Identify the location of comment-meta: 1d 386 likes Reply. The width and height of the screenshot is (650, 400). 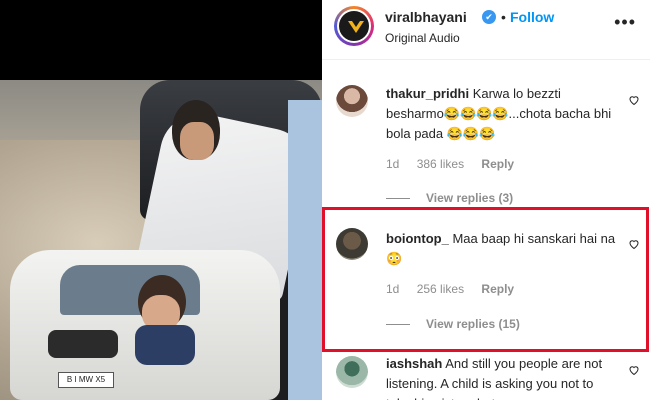
(457, 164).